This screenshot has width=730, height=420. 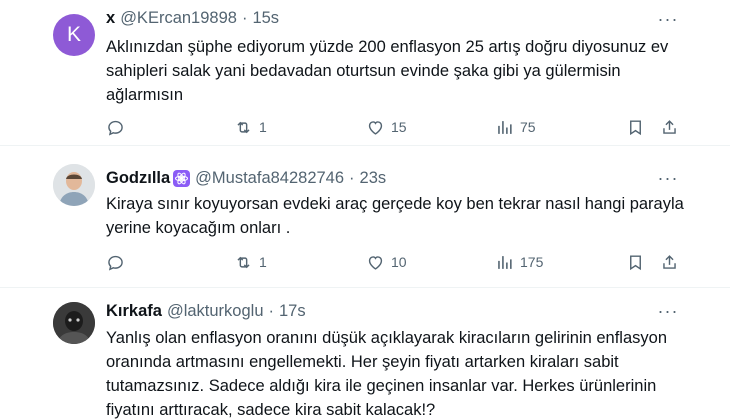 I want to click on timestamp: 23s, so click(x=373, y=178).